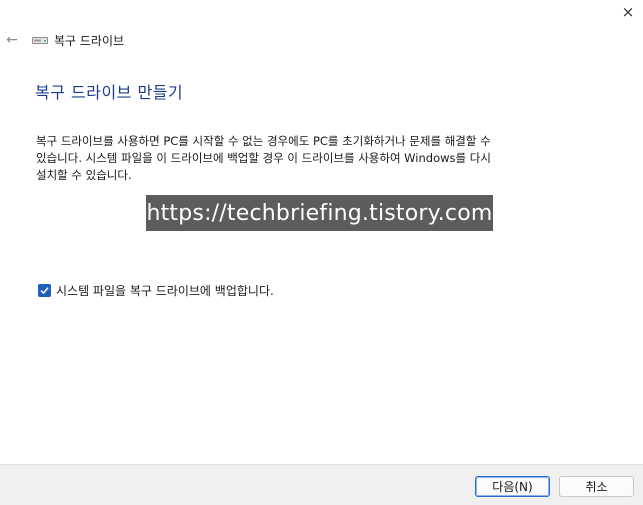  I want to click on backup-system-files-checkbox-row: 시스템 파일을 복구 드라이브에 백업합니다., so click(156, 290).